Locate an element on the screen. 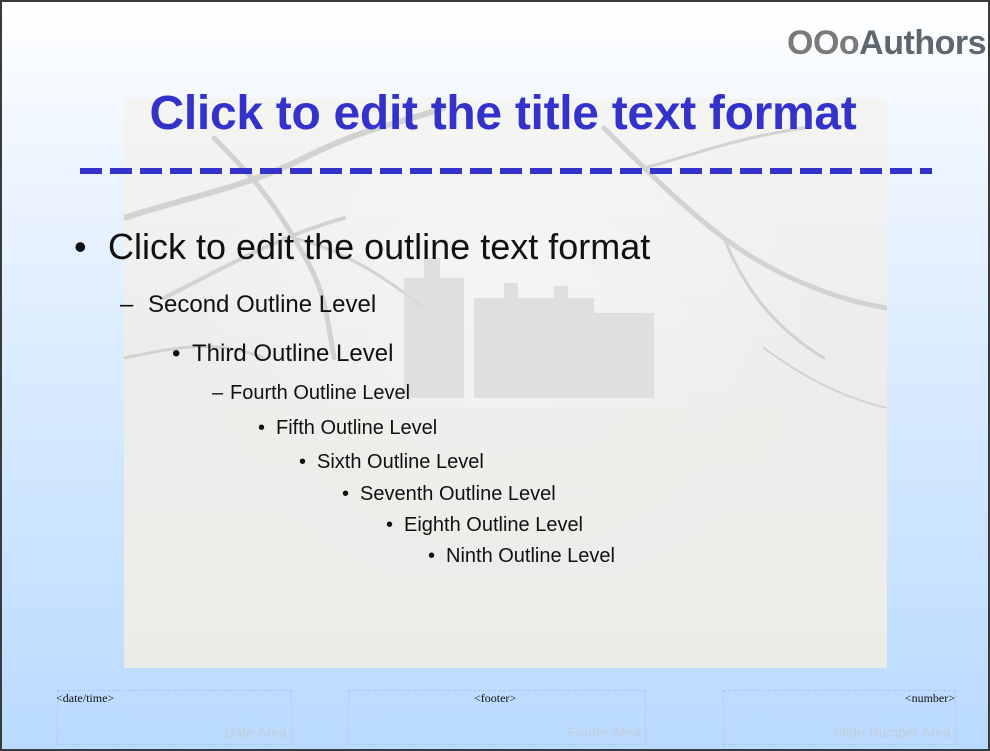  outline-level-8: • Eighth Outline Level is located at coordinates (484, 525).